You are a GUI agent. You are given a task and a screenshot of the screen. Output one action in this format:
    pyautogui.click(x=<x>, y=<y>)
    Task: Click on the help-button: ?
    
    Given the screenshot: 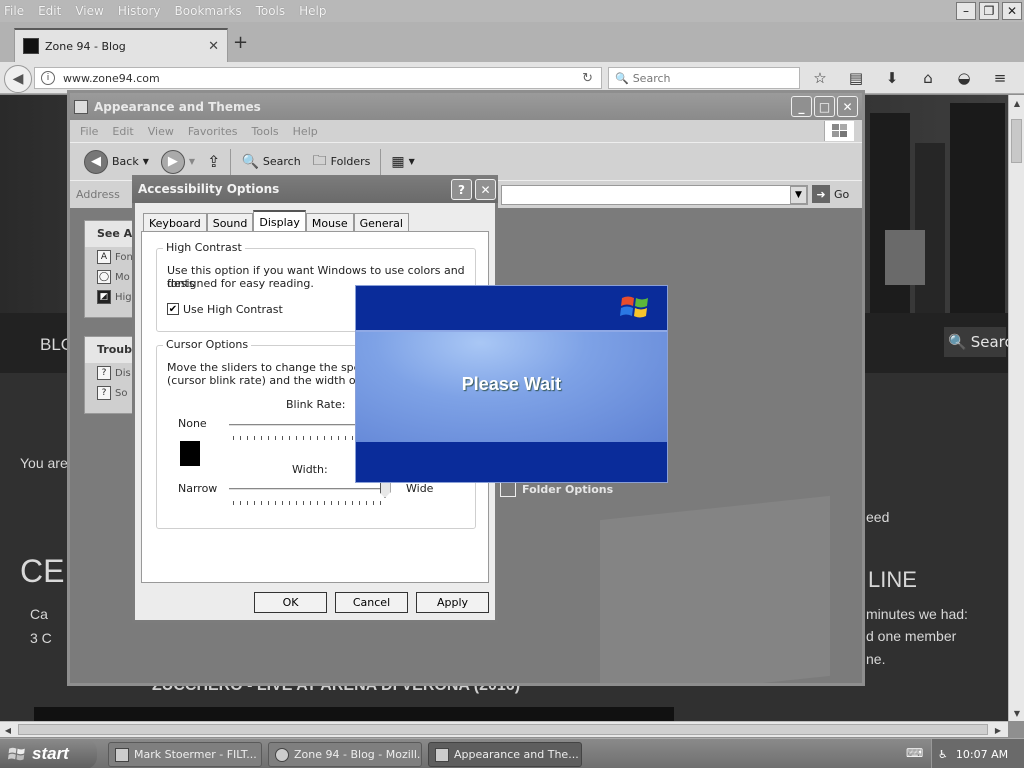 What is the action you would take?
    pyautogui.click(x=461, y=189)
    